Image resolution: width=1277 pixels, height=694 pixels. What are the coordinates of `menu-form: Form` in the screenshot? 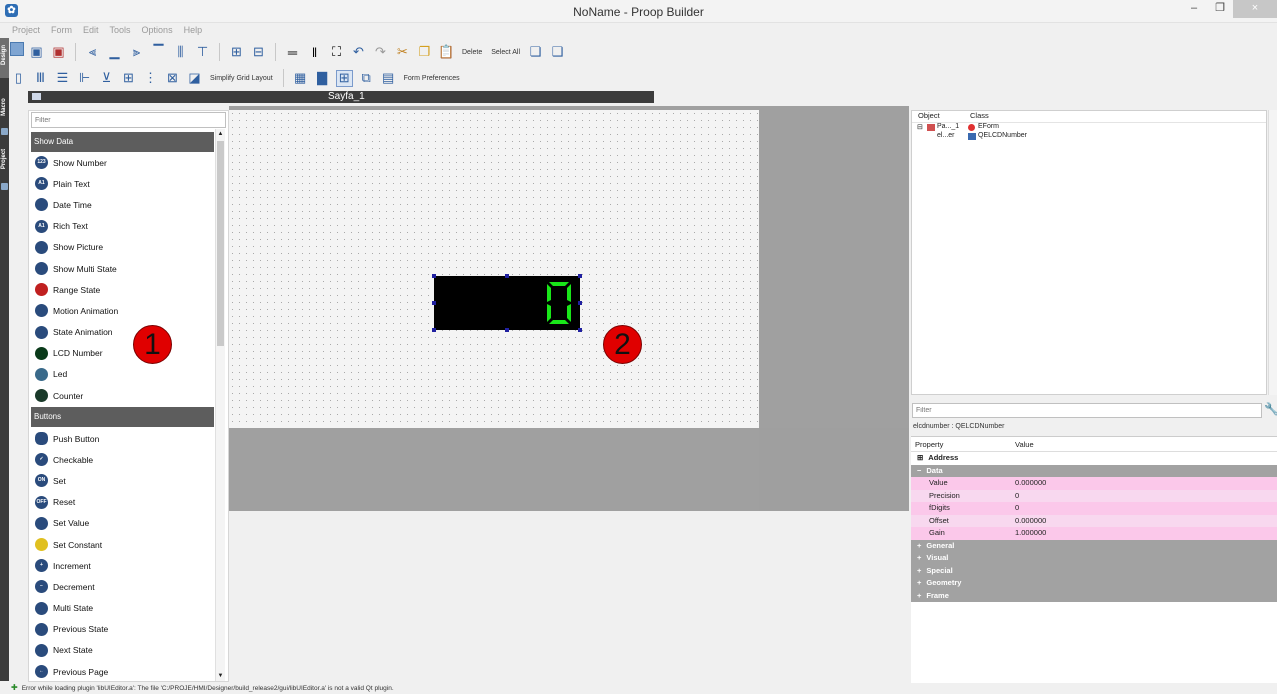 It's located at (61, 30).